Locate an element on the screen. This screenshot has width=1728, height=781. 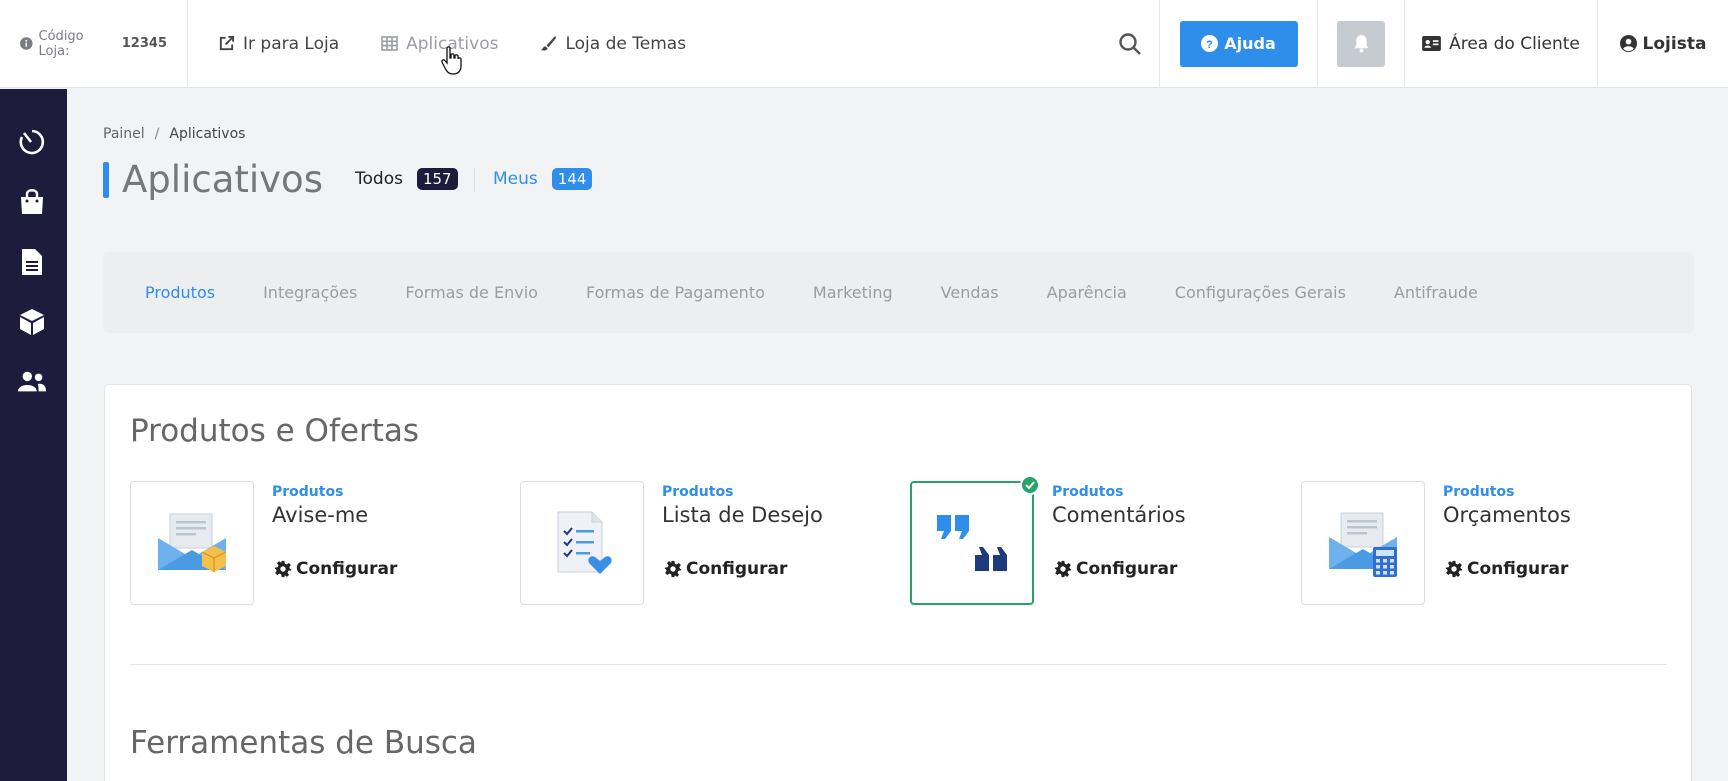
filter-all-label: Todos is located at coordinates (379, 179).